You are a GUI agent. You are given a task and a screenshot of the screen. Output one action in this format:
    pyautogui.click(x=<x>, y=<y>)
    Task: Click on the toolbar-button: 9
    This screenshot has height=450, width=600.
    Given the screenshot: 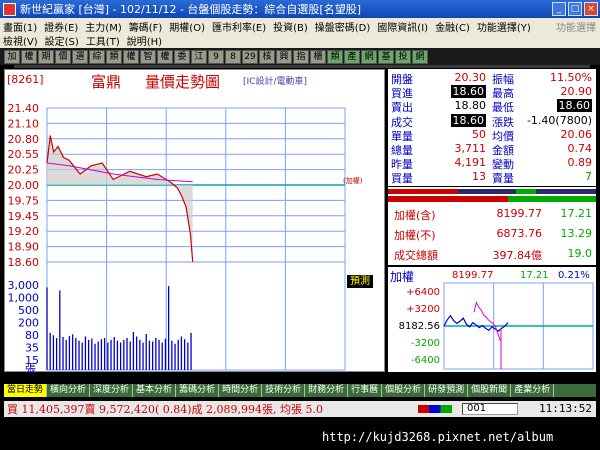 What is the action you would take?
    pyautogui.click(x=216, y=56)
    